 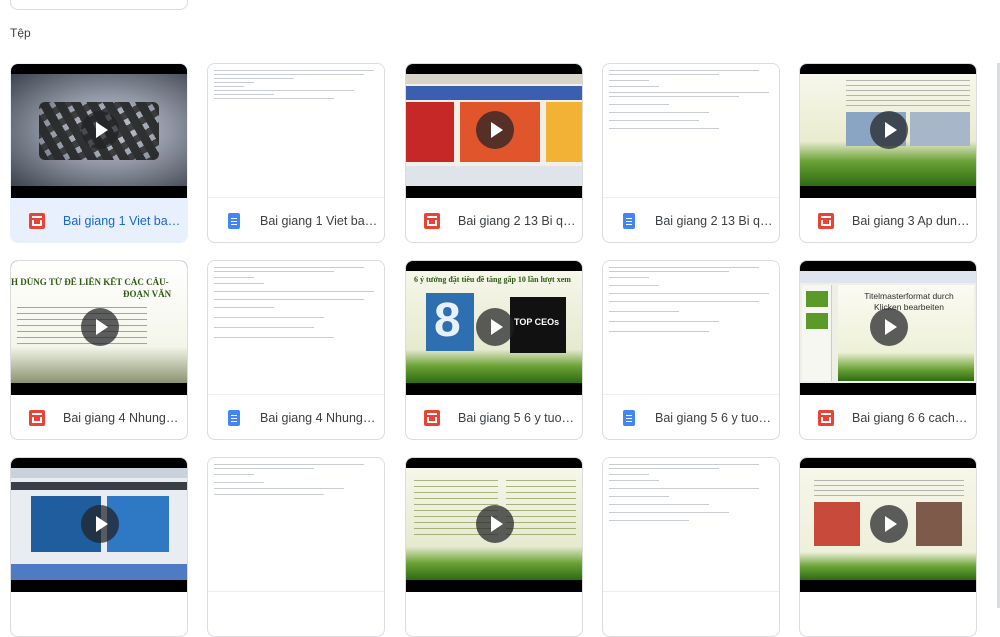 I want to click on file-name: Bai giang 3 Ap dung ky thuat, so click(x=911, y=221).